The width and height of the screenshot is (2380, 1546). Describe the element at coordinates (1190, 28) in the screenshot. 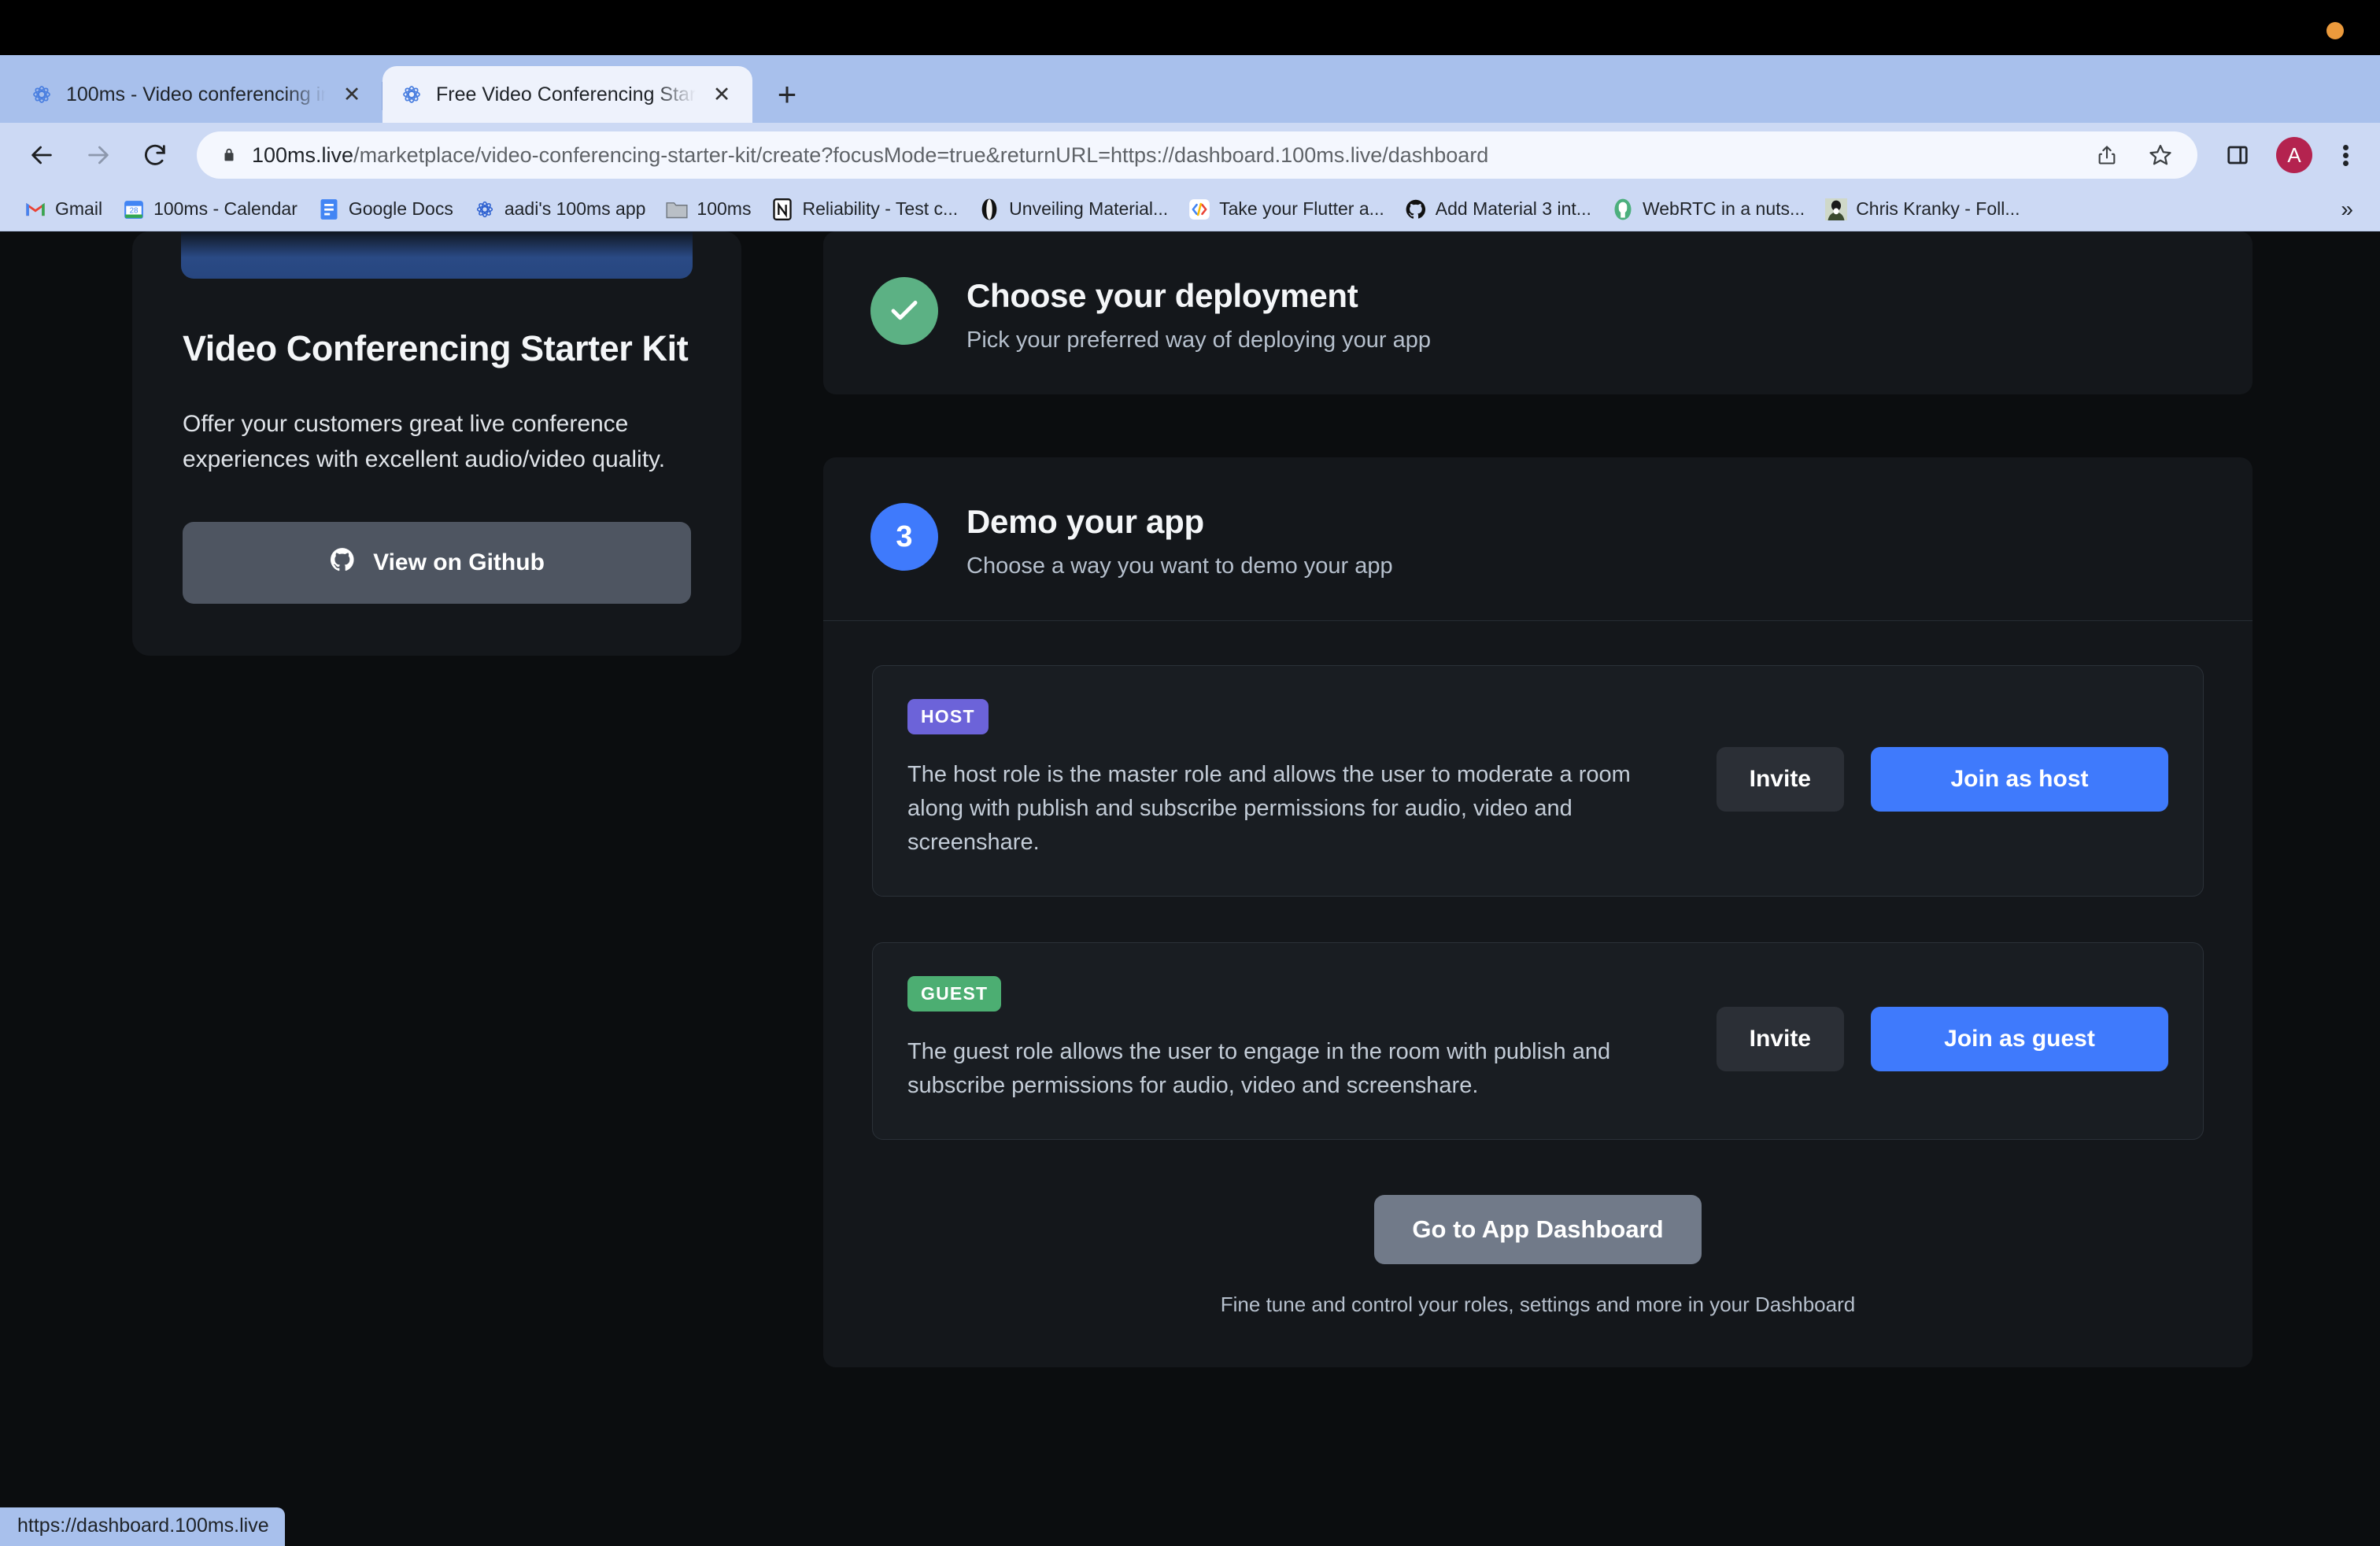

I see `os-title-bar` at that location.